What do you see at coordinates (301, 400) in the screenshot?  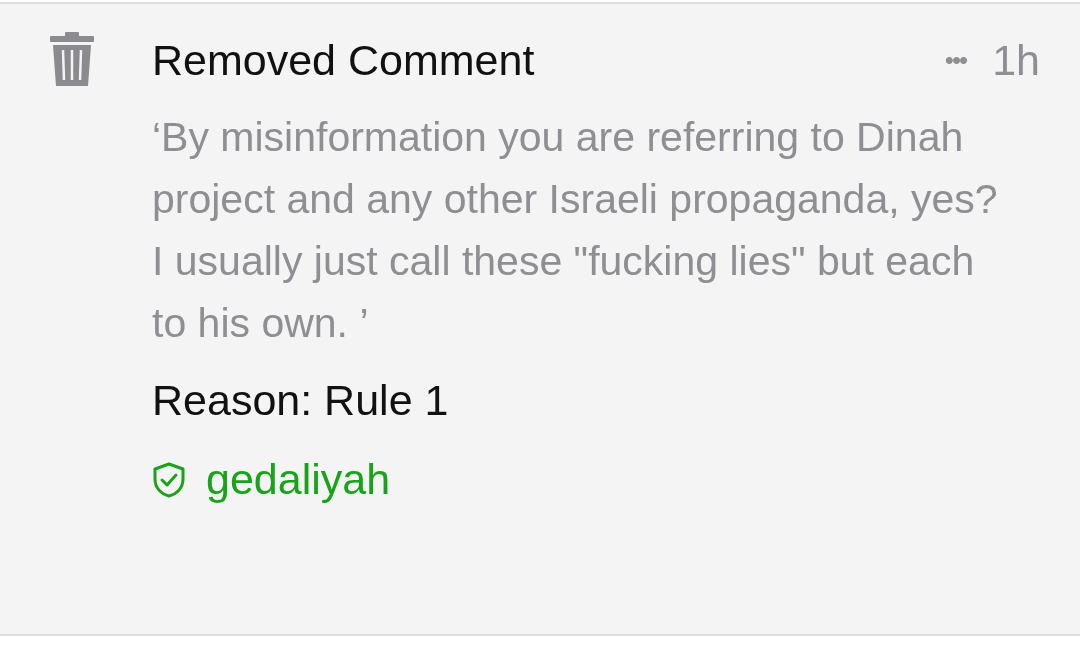 I see `removal-reason: Reason: Rule 1` at bounding box center [301, 400].